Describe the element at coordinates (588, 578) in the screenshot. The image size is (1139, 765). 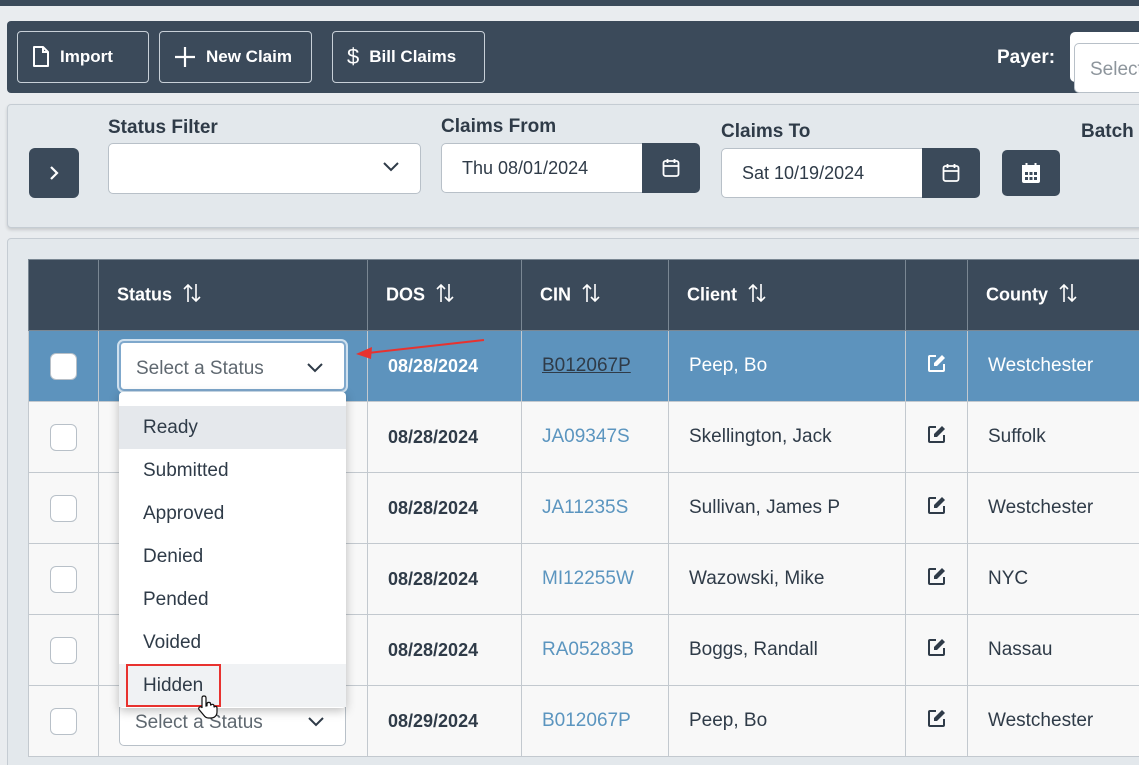
I see `cin-link: MI12255W` at that location.